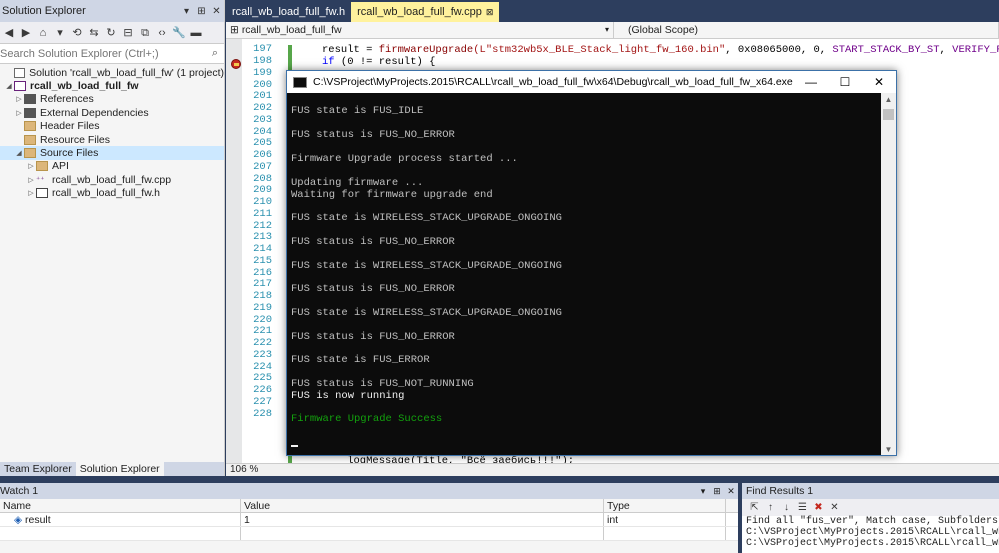  What do you see at coordinates (18, 520) in the screenshot?
I see `variable-icon: ◈` at bounding box center [18, 520].